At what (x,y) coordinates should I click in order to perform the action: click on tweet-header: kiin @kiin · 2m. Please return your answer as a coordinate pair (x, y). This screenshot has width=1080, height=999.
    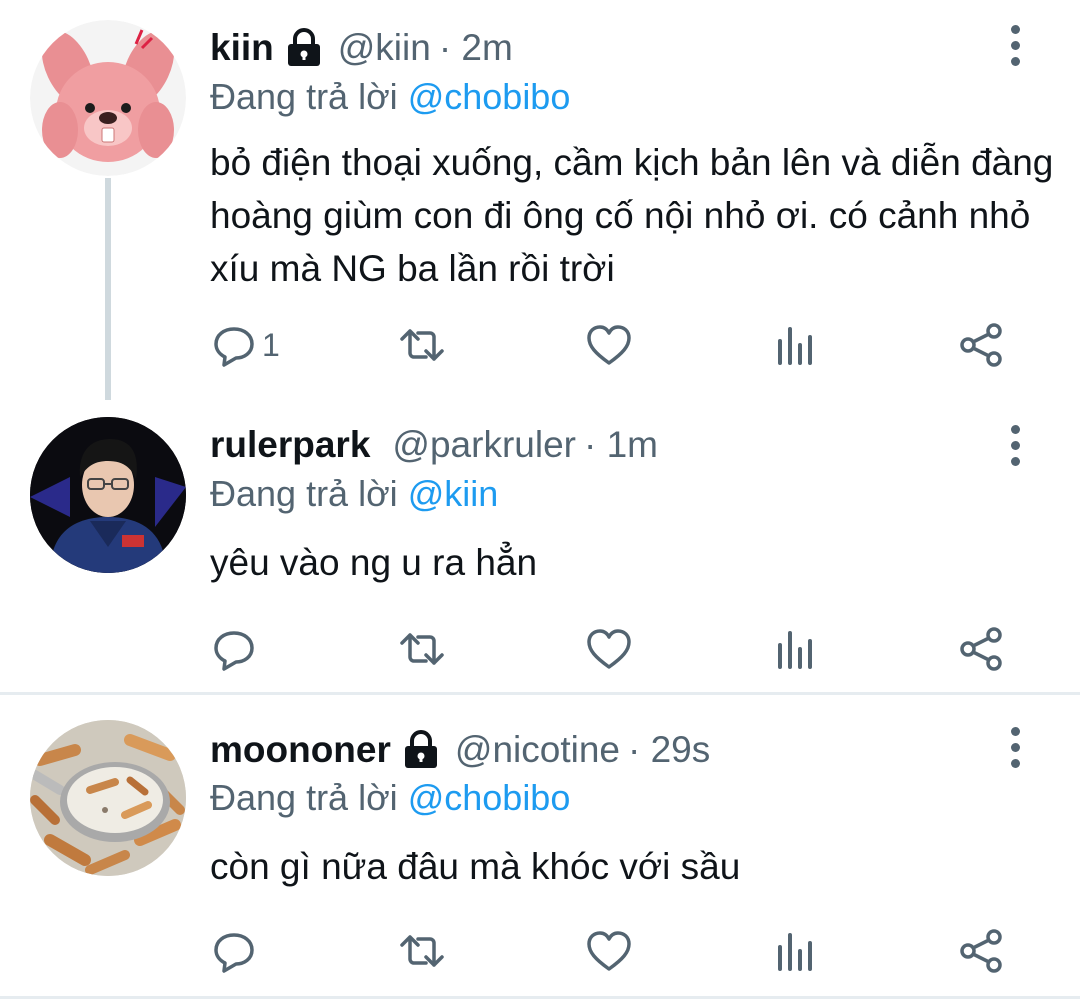
    Looking at the image, I should click on (361, 48).